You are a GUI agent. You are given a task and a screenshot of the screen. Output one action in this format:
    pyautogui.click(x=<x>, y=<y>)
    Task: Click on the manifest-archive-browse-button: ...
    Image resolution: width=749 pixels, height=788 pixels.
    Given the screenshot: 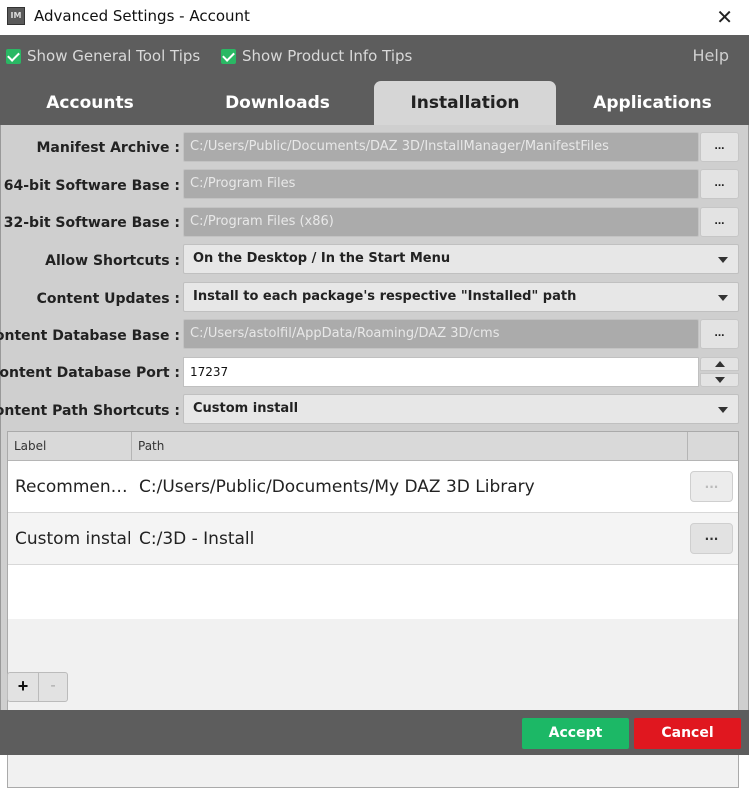 What is the action you would take?
    pyautogui.click(x=719, y=147)
    